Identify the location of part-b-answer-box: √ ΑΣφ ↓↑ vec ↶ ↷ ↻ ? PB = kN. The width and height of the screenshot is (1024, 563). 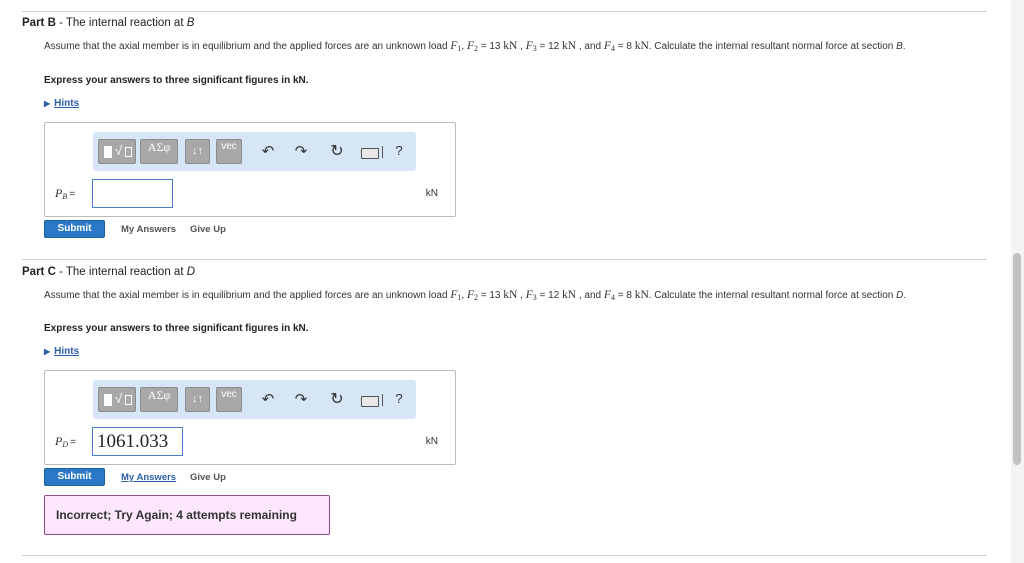
(250, 169).